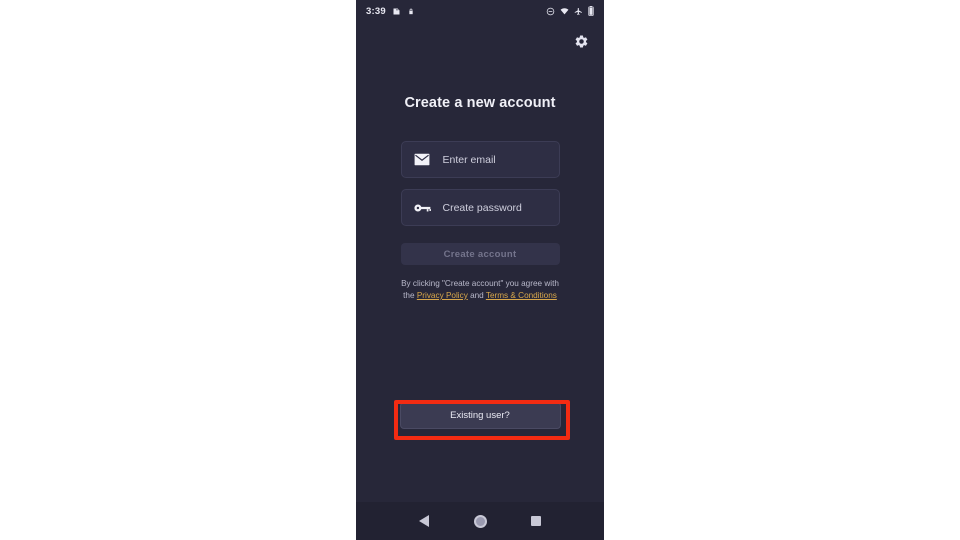 The height and width of the screenshot is (540, 960). What do you see at coordinates (390, 11) in the screenshot?
I see `status-bar-left: 3:39` at bounding box center [390, 11].